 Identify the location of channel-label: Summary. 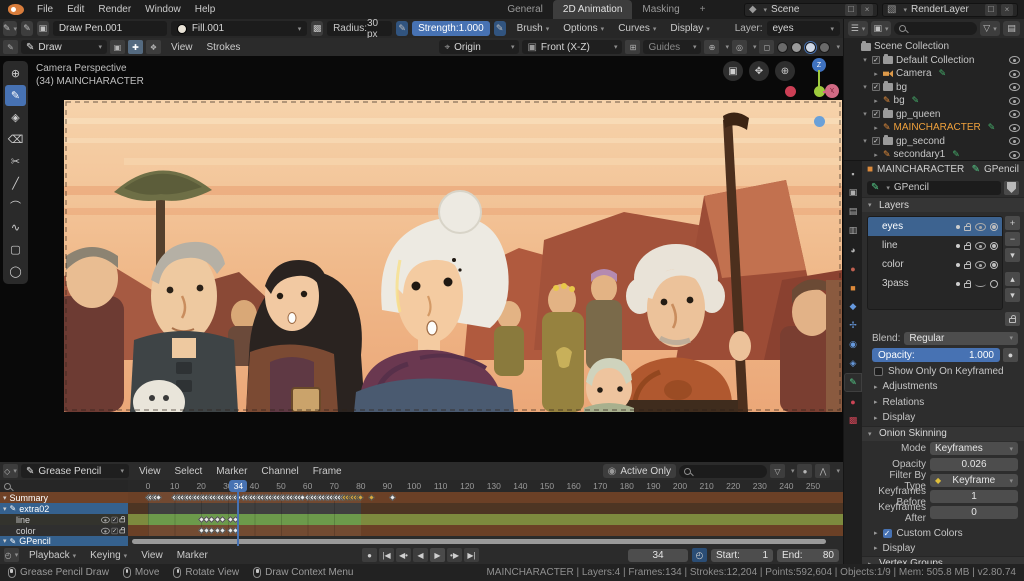
(29, 498).